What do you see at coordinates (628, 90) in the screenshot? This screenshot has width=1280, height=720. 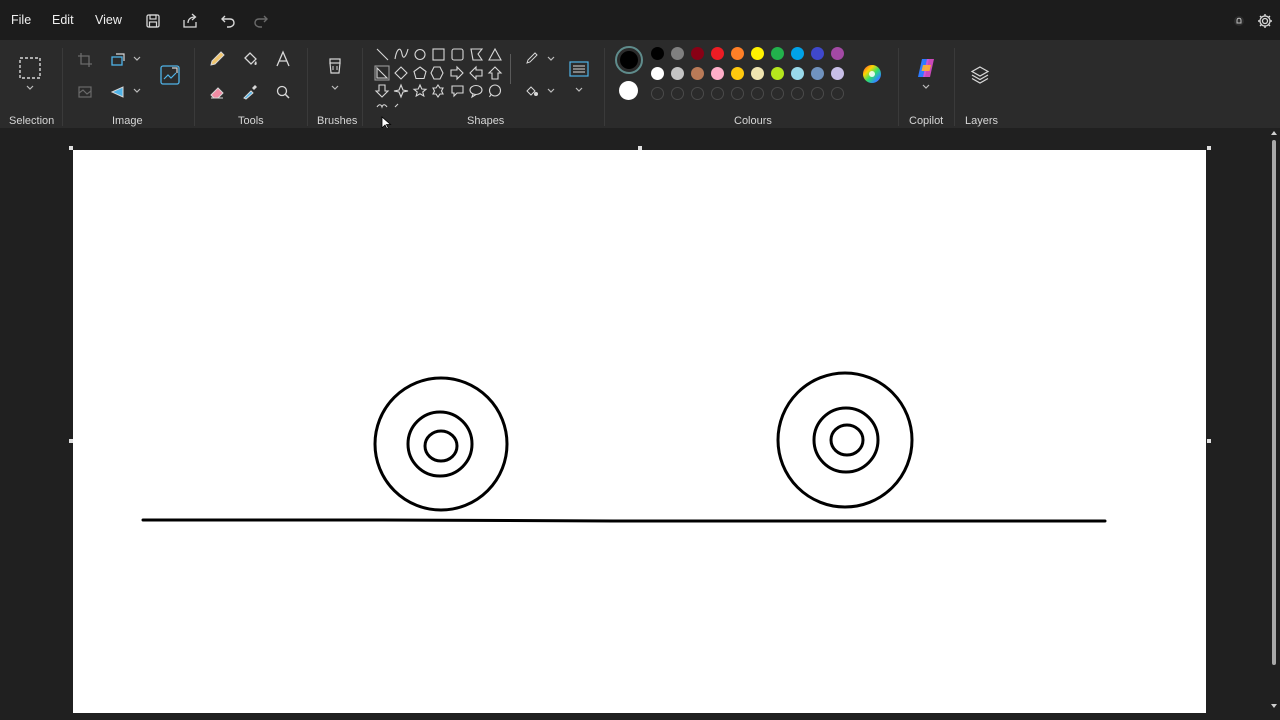 I see `secondary-colour-swatch` at bounding box center [628, 90].